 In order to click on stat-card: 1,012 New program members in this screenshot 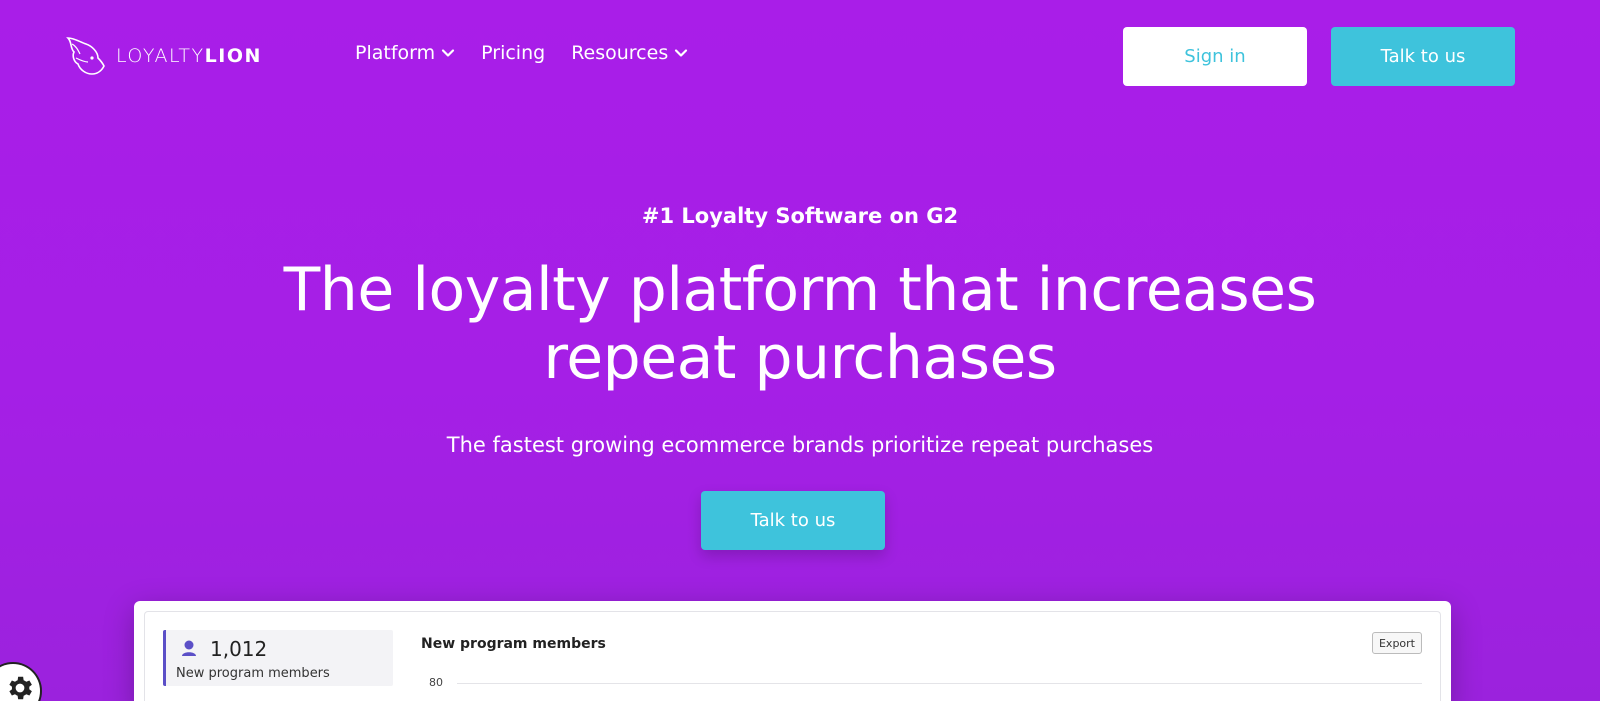, I will do `click(278, 658)`.